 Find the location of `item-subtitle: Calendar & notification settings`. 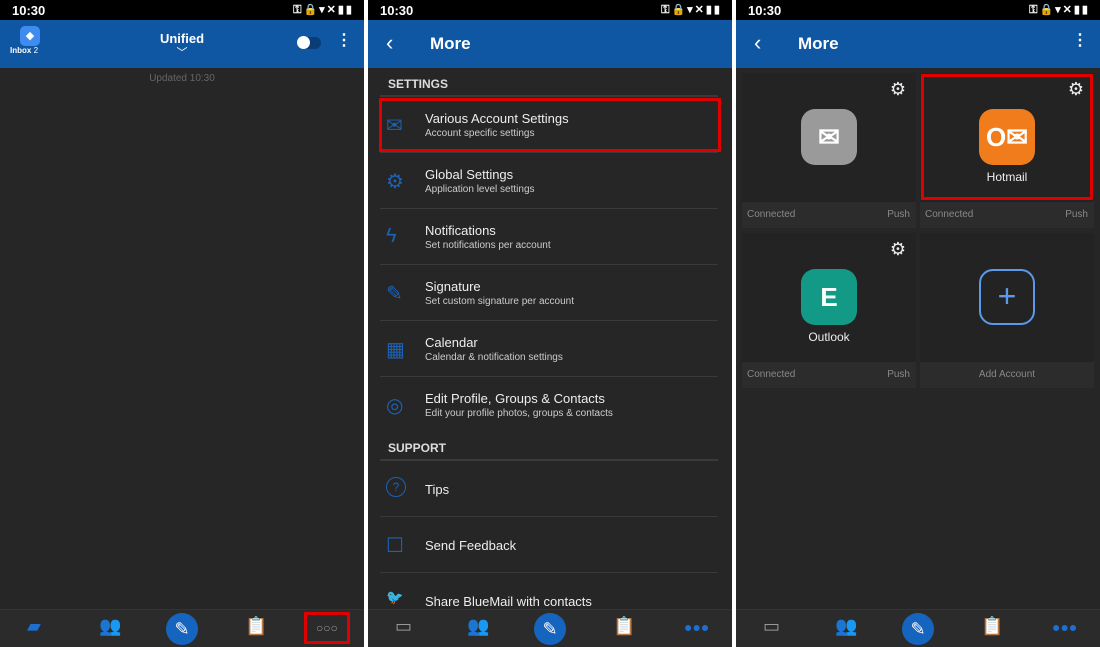

item-subtitle: Calendar & notification settings is located at coordinates (494, 357).